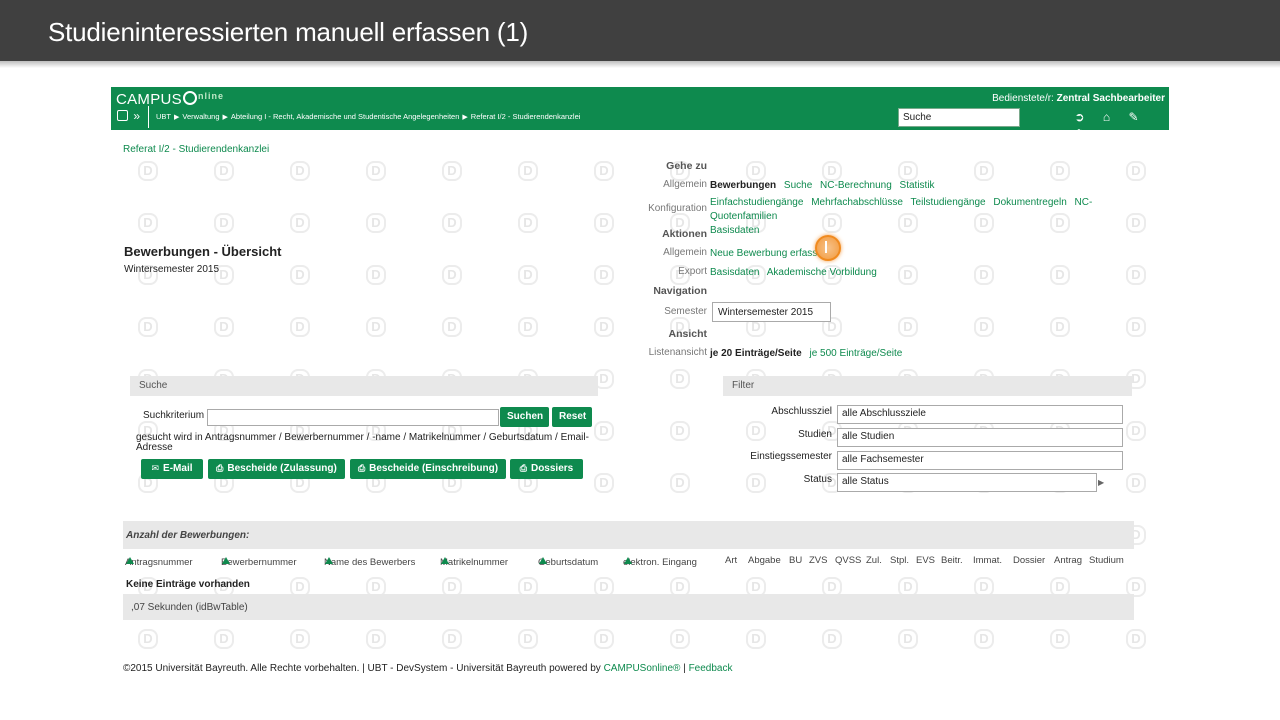  What do you see at coordinates (524, 417) in the screenshot?
I see `suchen-button: Suchen` at bounding box center [524, 417].